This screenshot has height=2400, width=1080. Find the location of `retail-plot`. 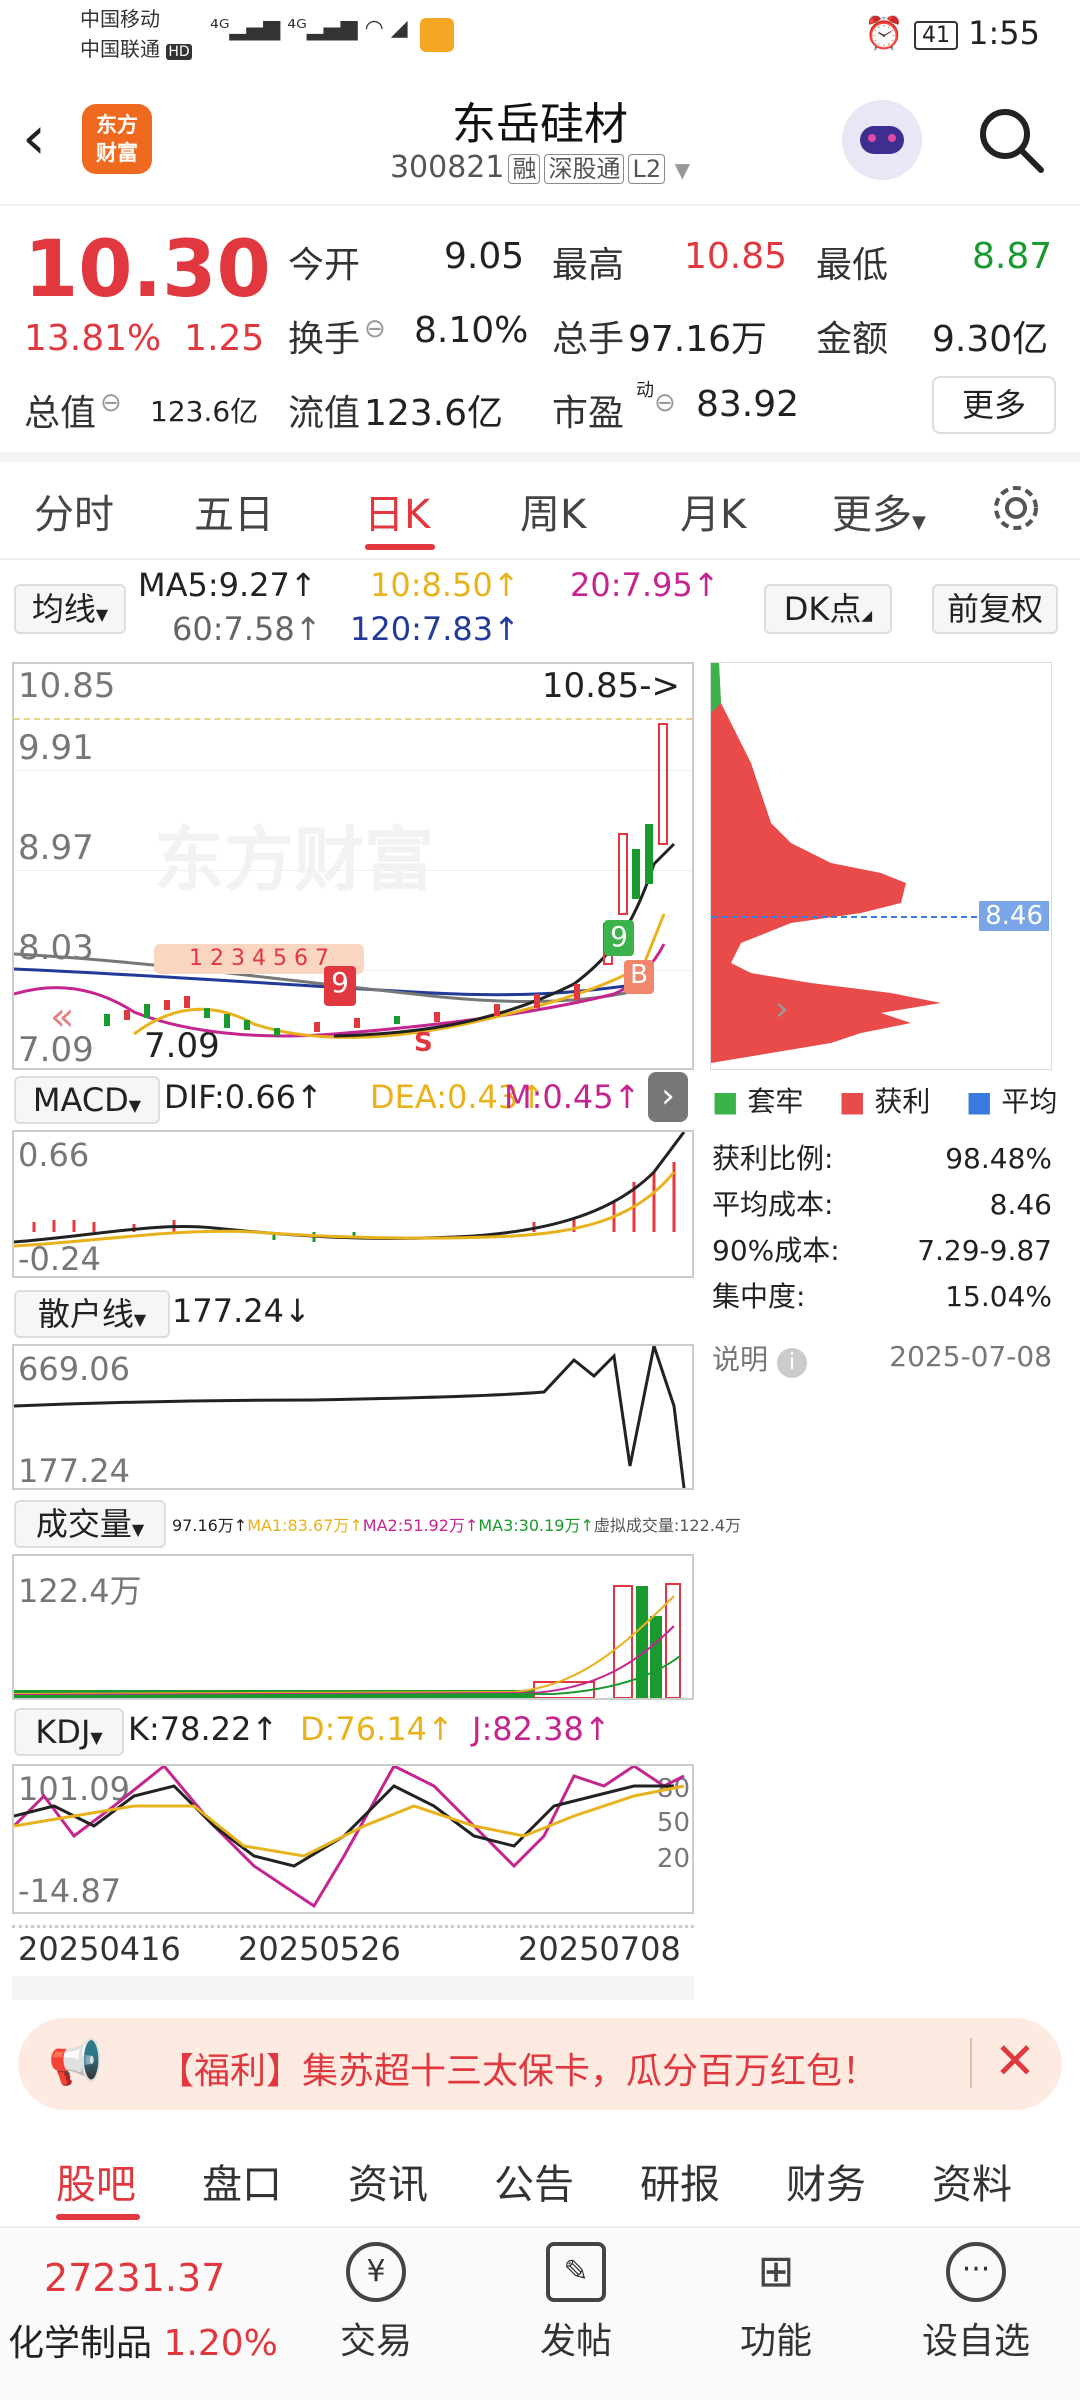

retail-plot is located at coordinates (350, 1417).